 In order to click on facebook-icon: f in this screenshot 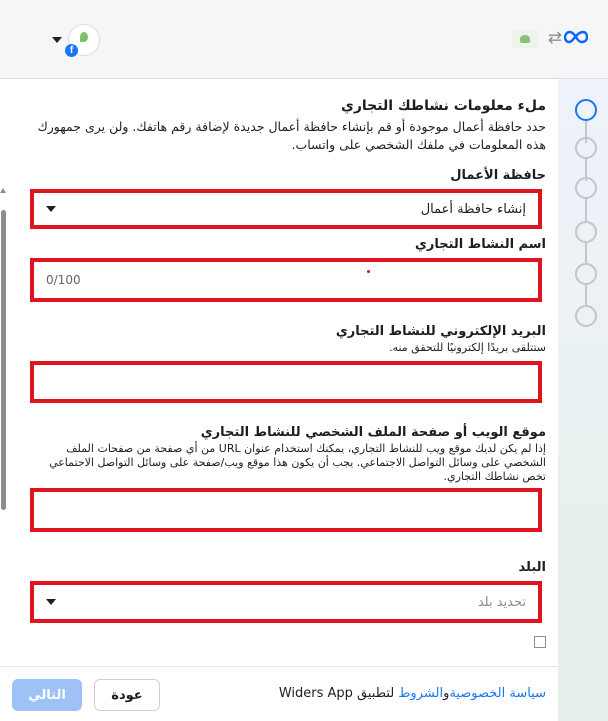, I will do `click(71, 50)`.